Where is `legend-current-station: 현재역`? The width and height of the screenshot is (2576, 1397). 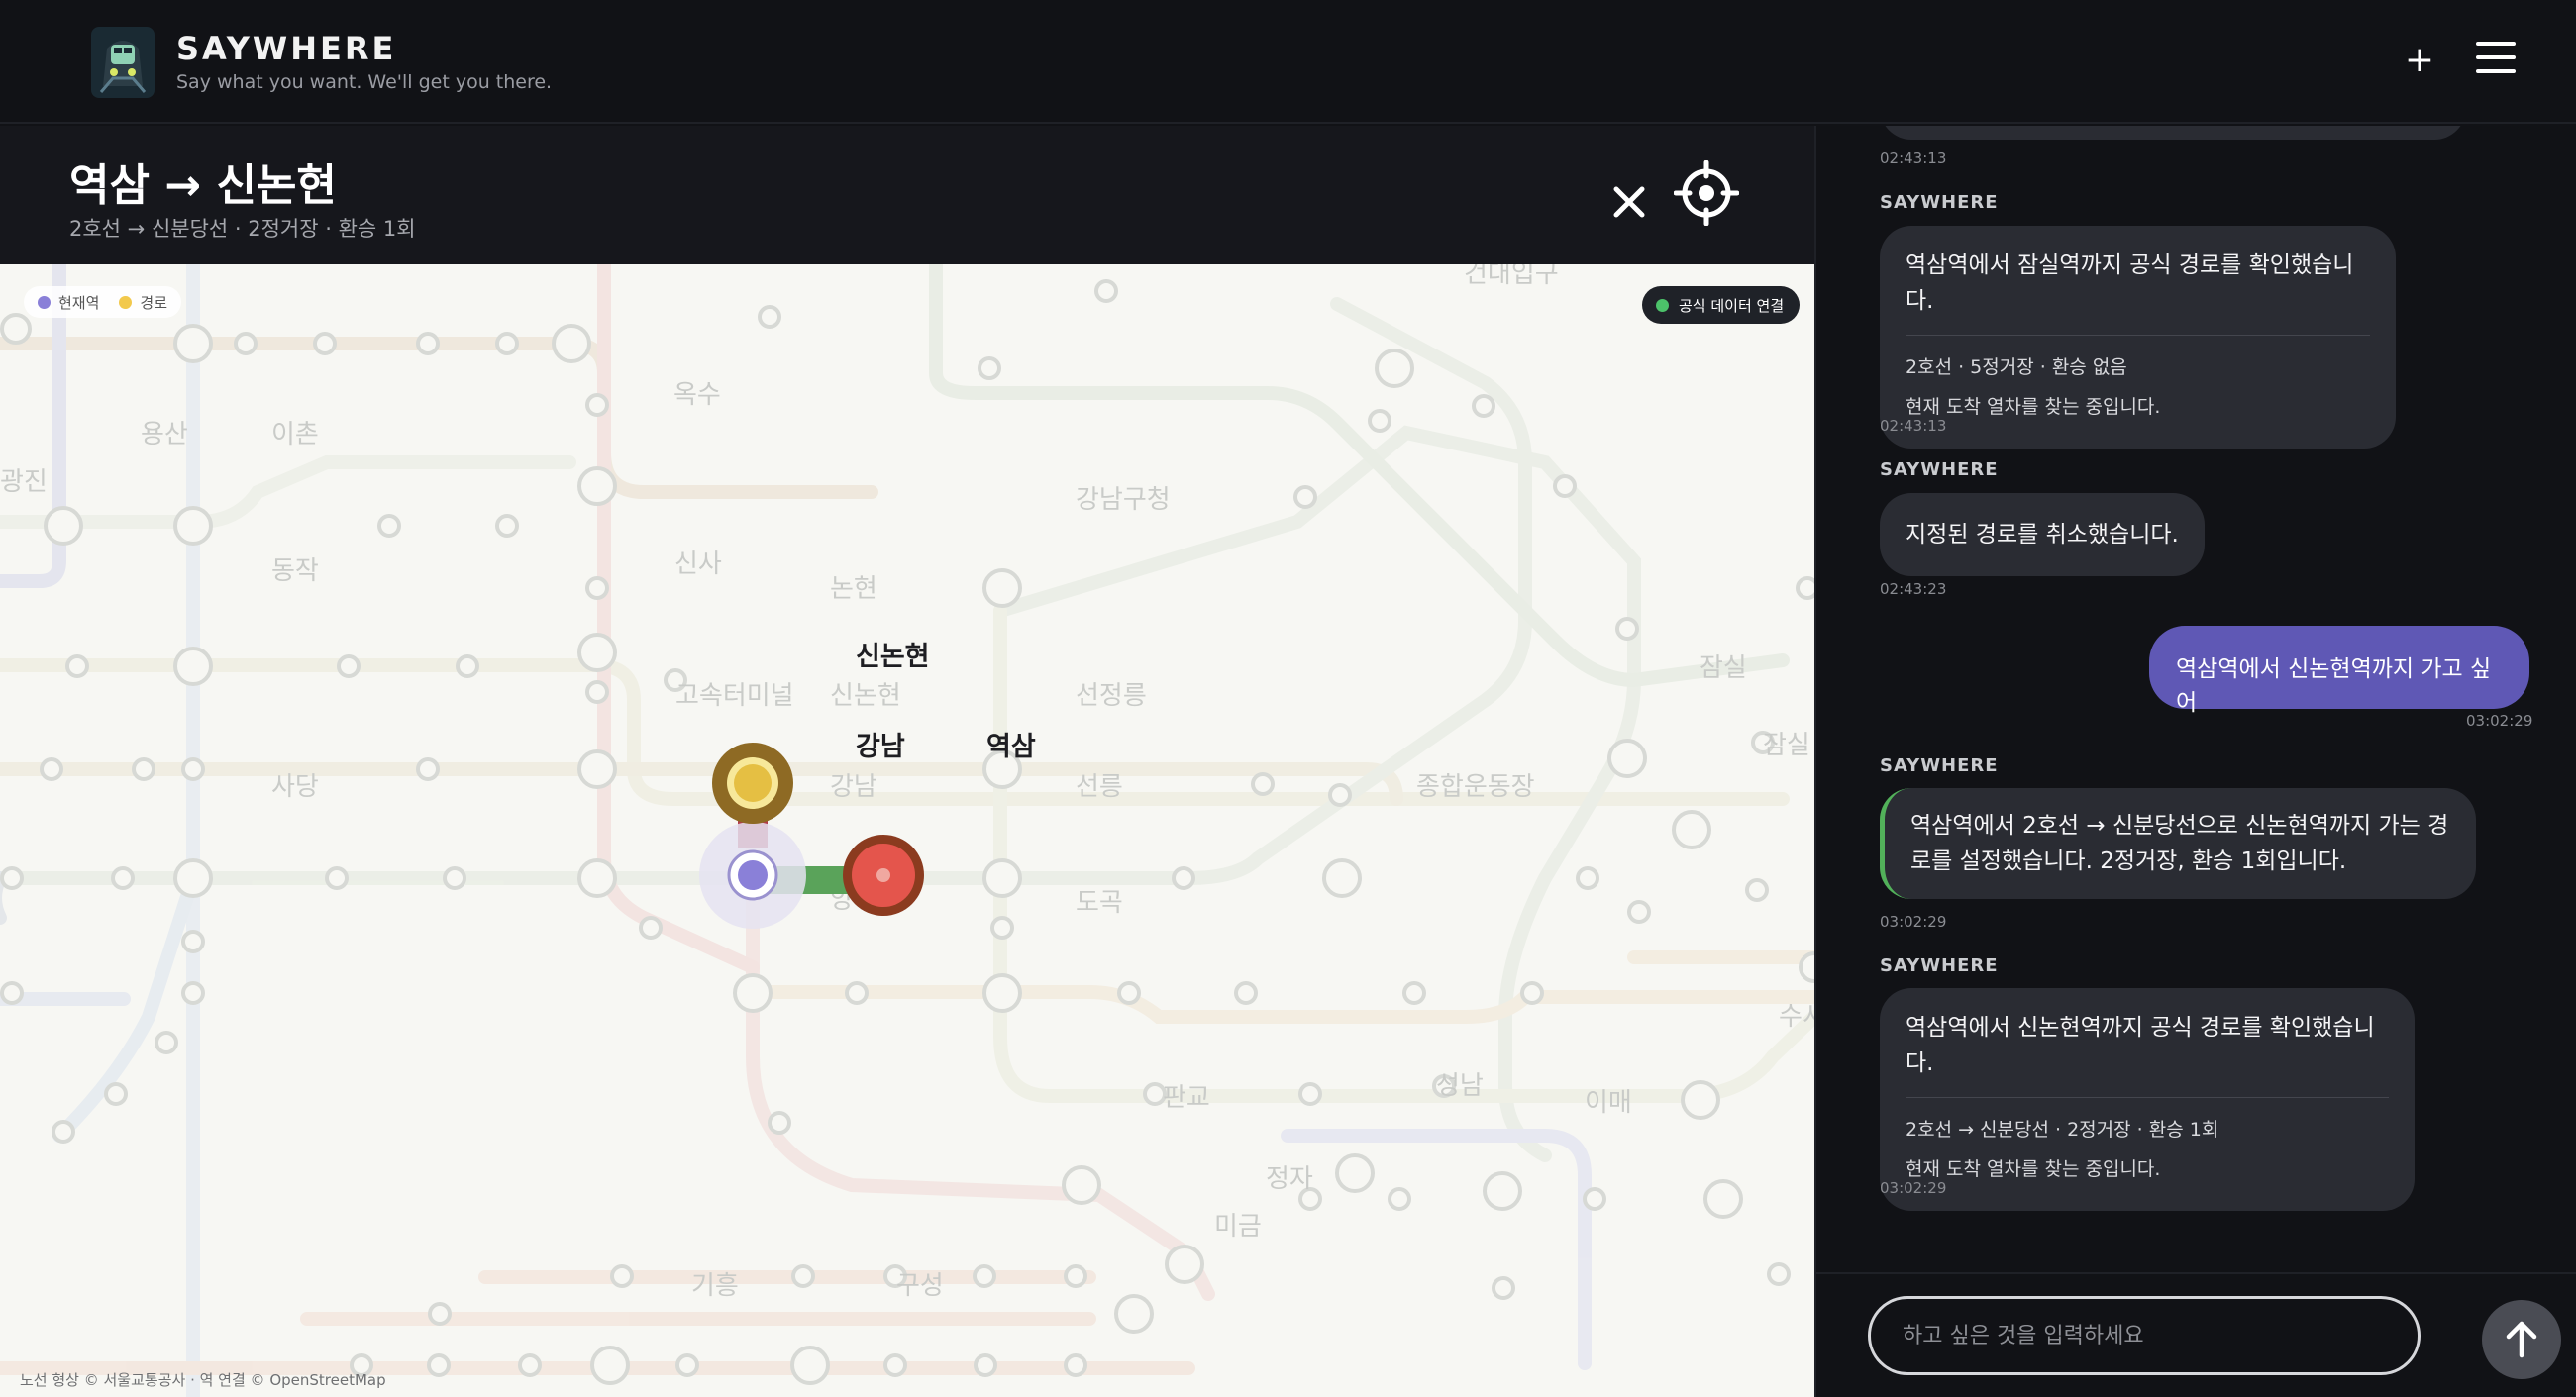 legend-current-station: 현재역 is located at coordinates (68, 302).